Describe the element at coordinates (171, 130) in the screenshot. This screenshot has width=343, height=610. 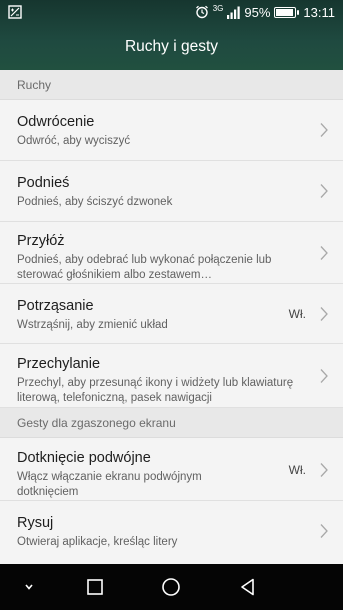
I see `list-item-odwrocenie: Odwrócenie Odwróć, aby wyciszyć` at that location.